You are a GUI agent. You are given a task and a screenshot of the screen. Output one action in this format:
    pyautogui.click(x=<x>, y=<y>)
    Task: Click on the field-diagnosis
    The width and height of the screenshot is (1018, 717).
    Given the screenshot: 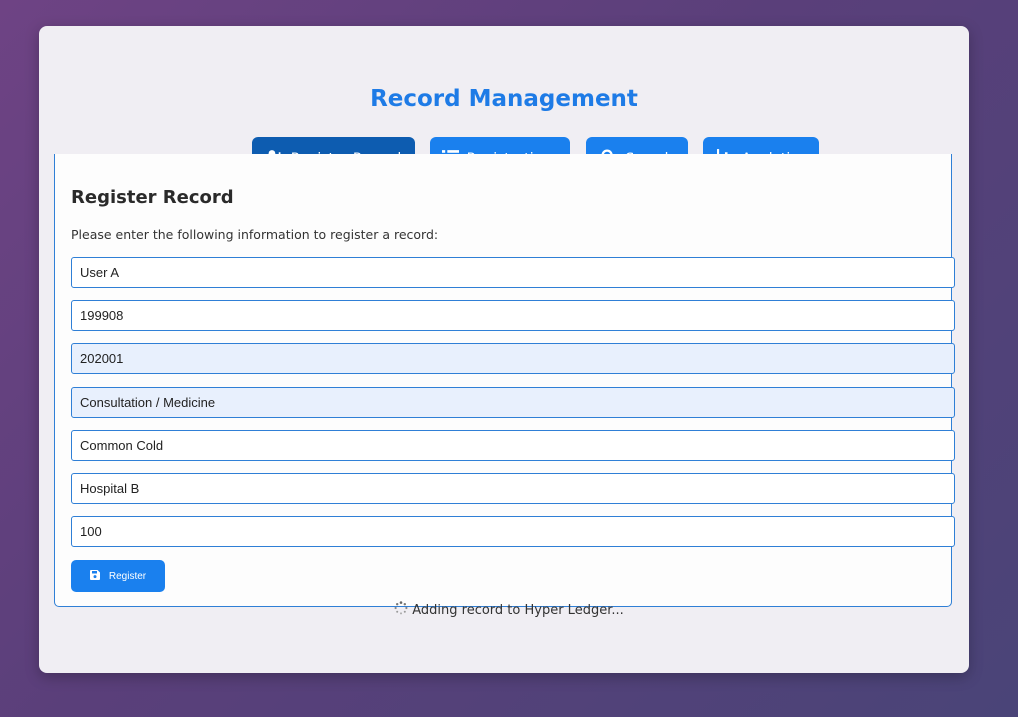 What is the action you would take?
    pyautogui.click(x=513, y=445)
    